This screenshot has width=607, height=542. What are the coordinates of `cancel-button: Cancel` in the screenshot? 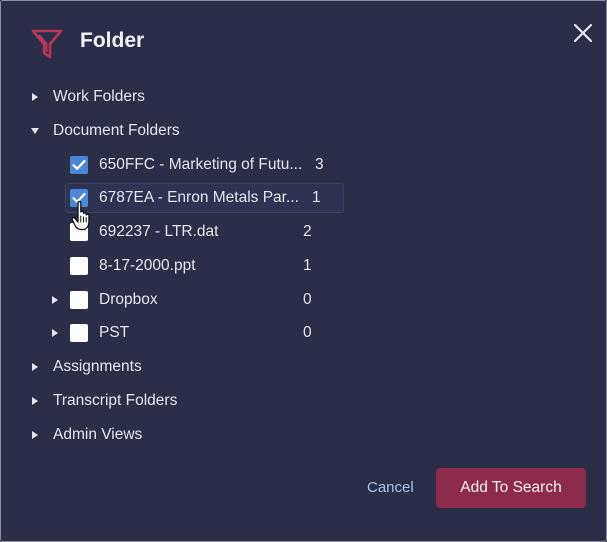 It's located at (390, 488).